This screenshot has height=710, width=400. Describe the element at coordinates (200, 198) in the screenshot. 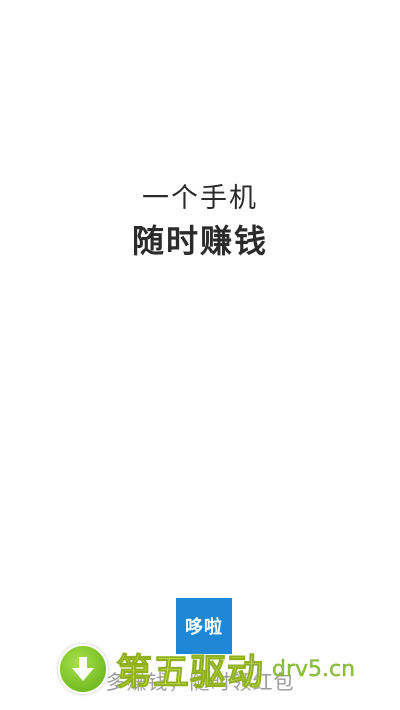

I see `slogan-line-1: 一个手机` at that location.